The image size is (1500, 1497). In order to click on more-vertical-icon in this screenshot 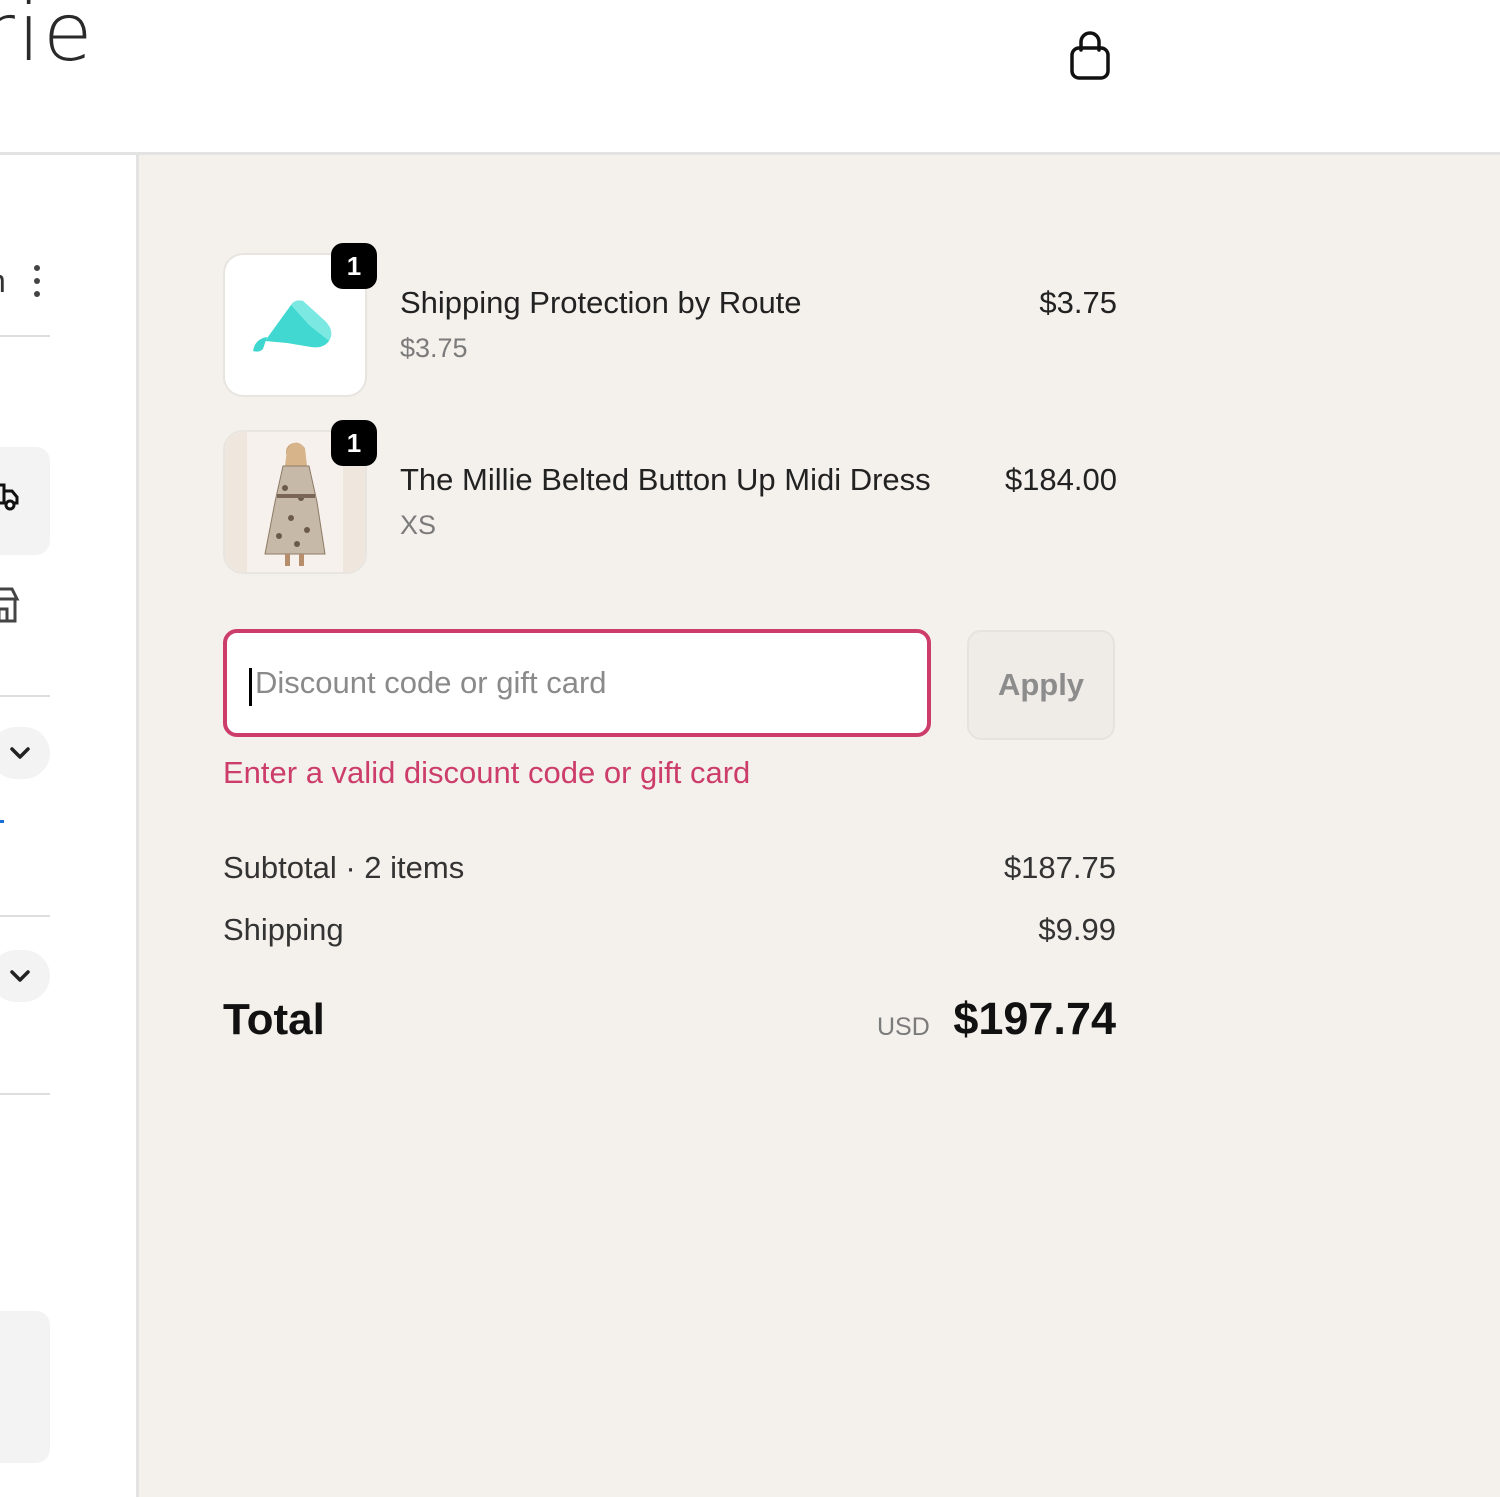, I will do `click(37, 281)`.